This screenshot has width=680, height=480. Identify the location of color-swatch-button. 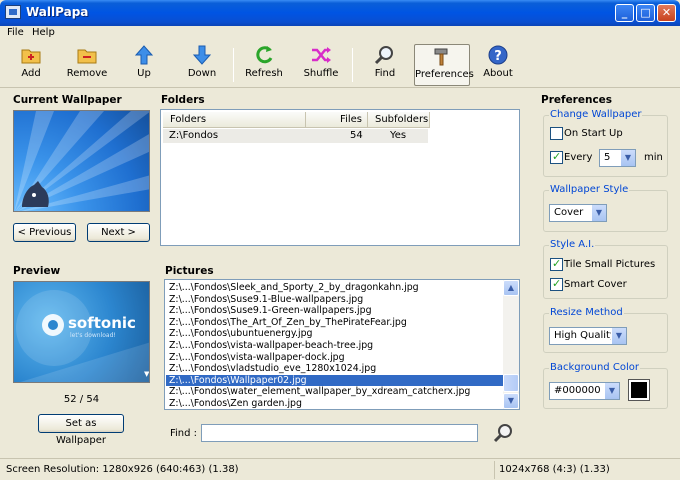
(639, 390).